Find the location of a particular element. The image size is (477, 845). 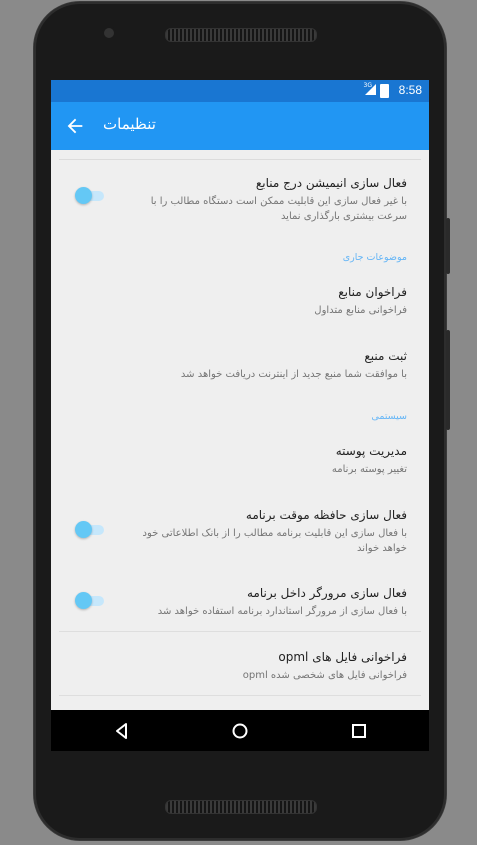

animation-switch is located at coordinates (91, 196).